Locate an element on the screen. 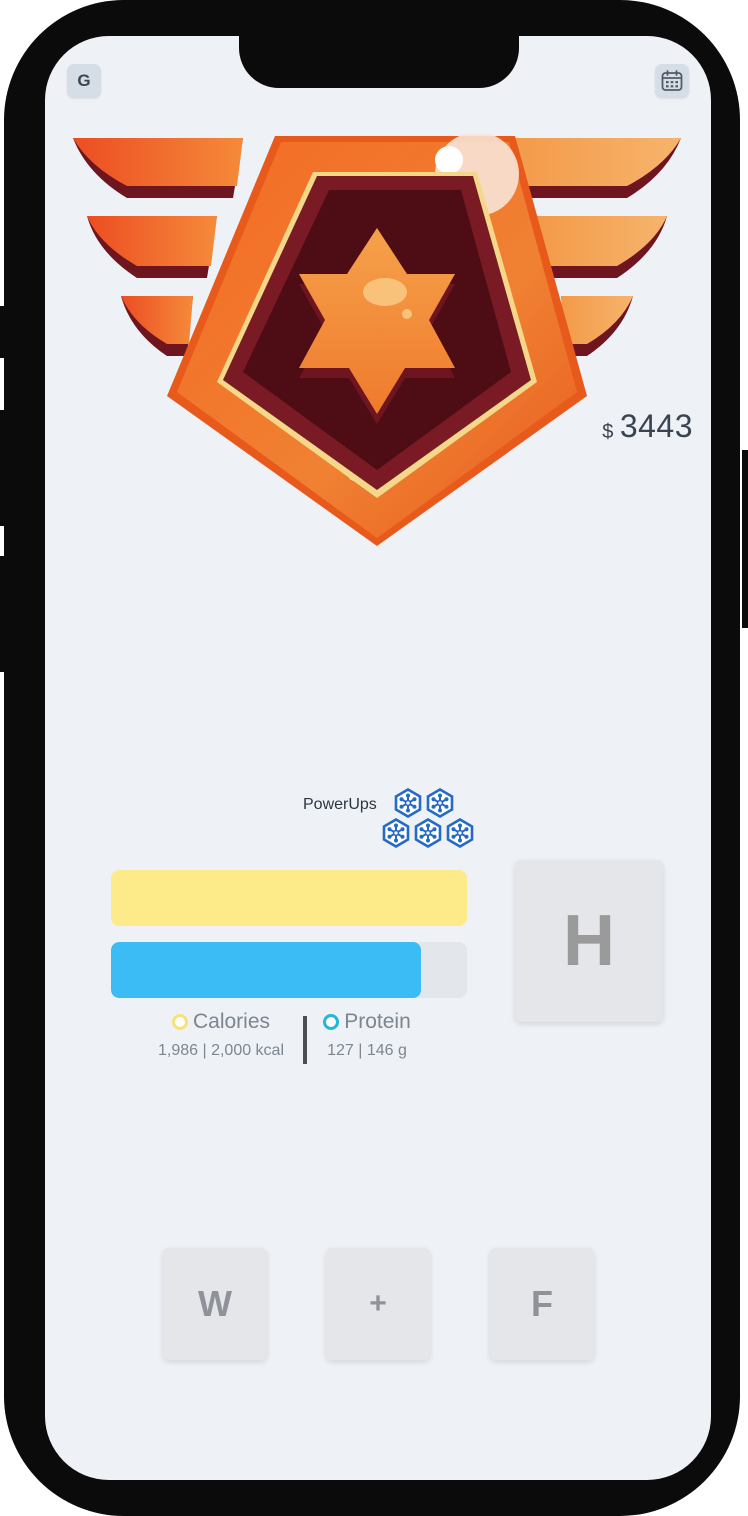 The height and width of the screenshot is (1516, 748). calories-progress-fill is located at coordinates (289, 898).